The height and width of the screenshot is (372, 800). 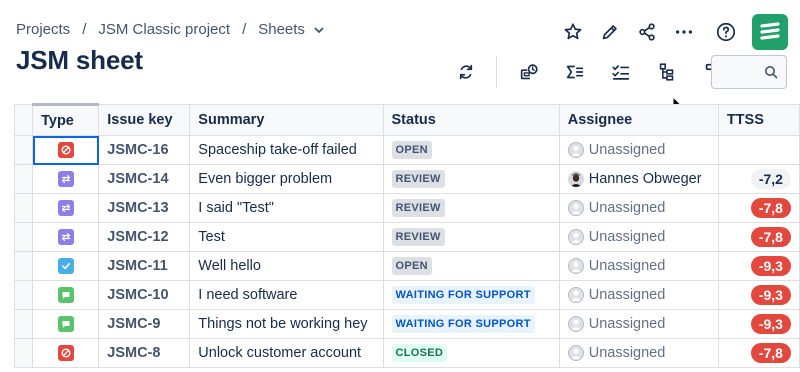 I want to click on checklist-icon, so click(x=621, y=72).